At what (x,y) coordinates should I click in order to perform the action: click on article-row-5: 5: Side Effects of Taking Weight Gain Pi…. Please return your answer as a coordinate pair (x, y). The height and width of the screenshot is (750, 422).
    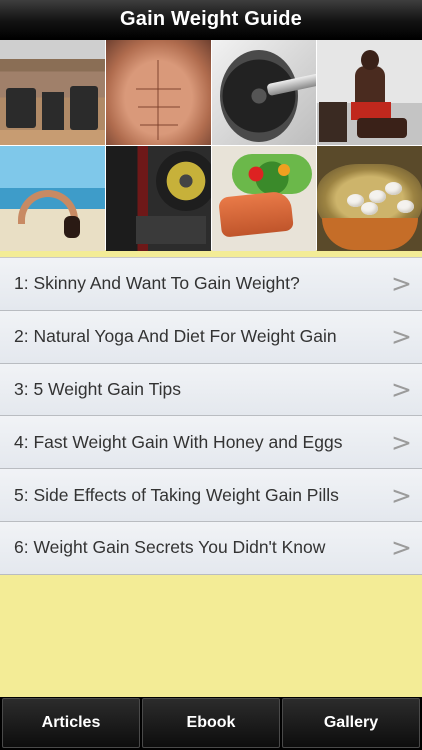
    Looking at the image, I should click on (211, 495).